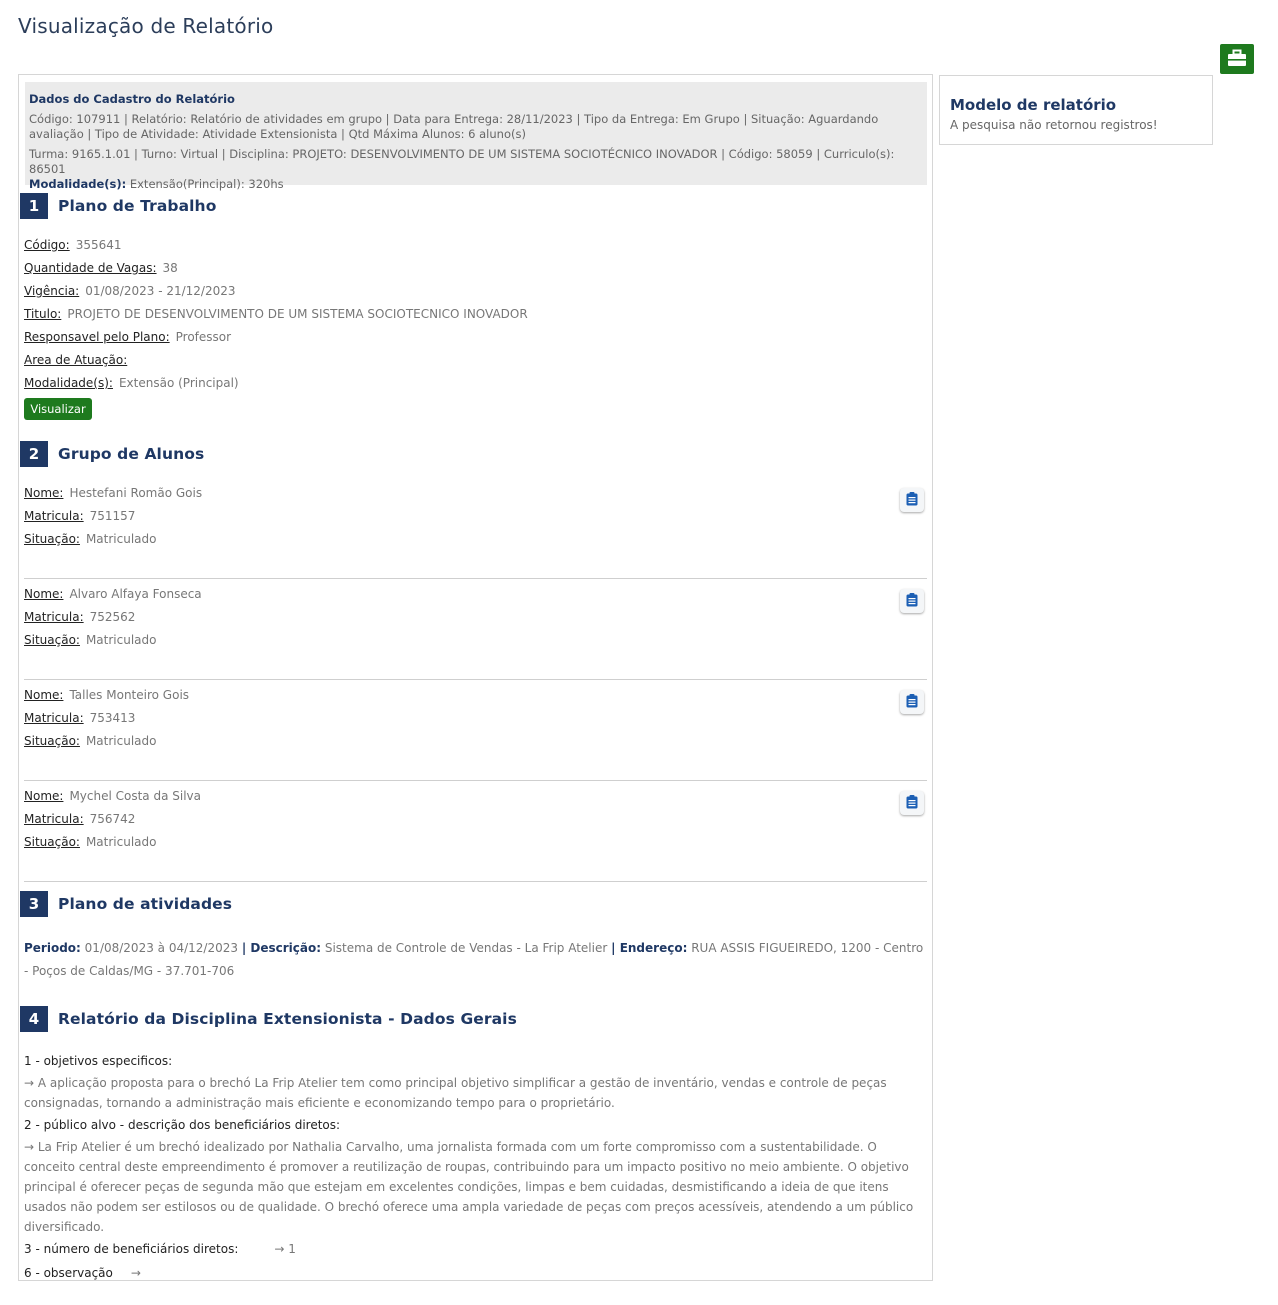  I want to click on student-matricula: Matricula: 752562, so click(80, 617).